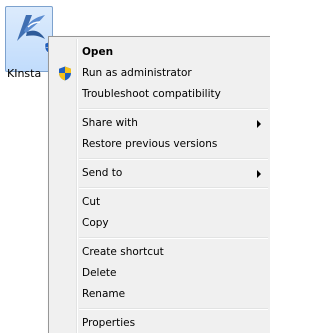 This screenshot has width=320, height=333. What do you see at coordinates (137, 73) in the screenshot?
I see `menu-item-label: Run as administrator` at bounding box center [137, 73].